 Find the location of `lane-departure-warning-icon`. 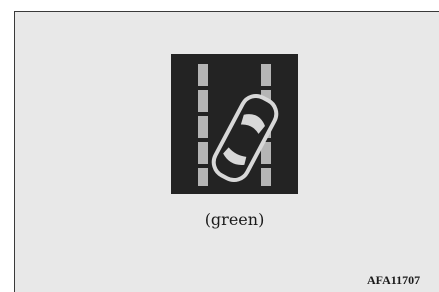

lane-departure-warning-icon is located at coordinates (238, 125).